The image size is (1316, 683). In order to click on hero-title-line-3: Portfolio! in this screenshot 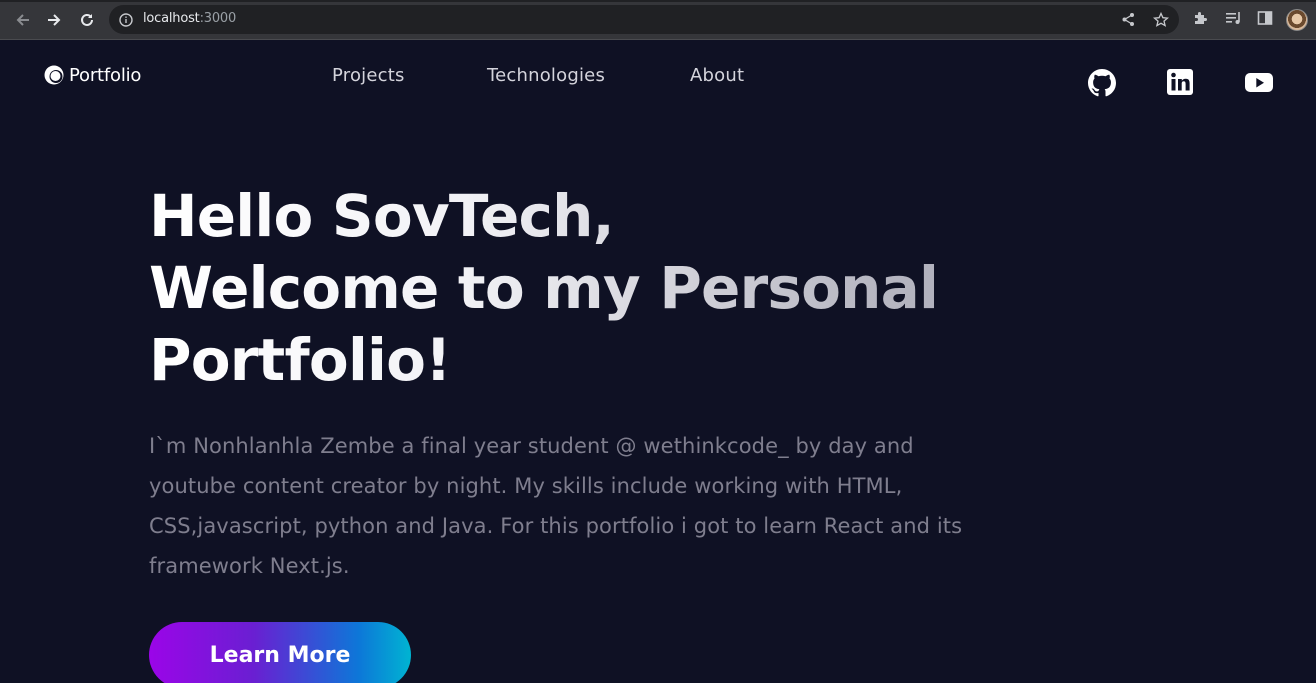, I will do `click(599, 360)`.